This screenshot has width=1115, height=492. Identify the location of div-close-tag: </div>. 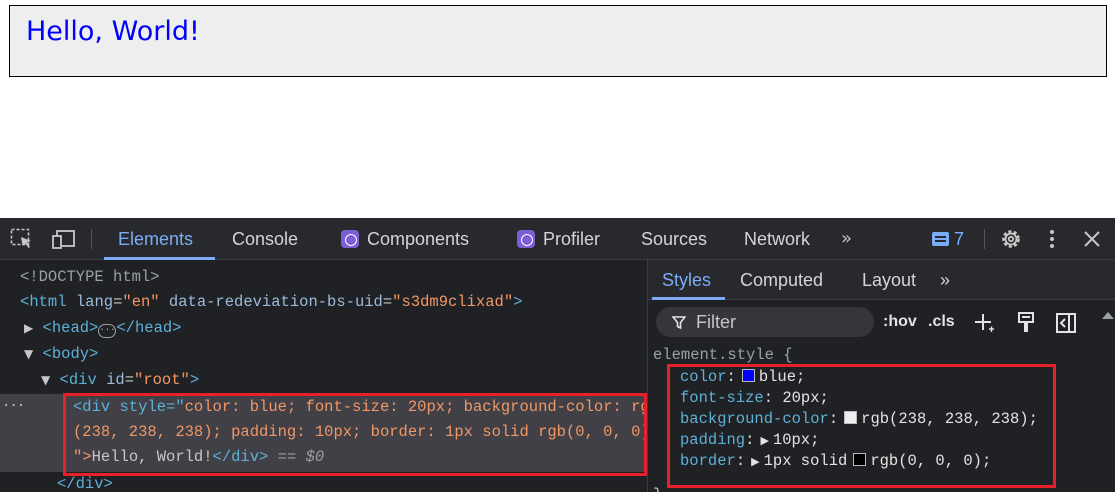
(85, 483).